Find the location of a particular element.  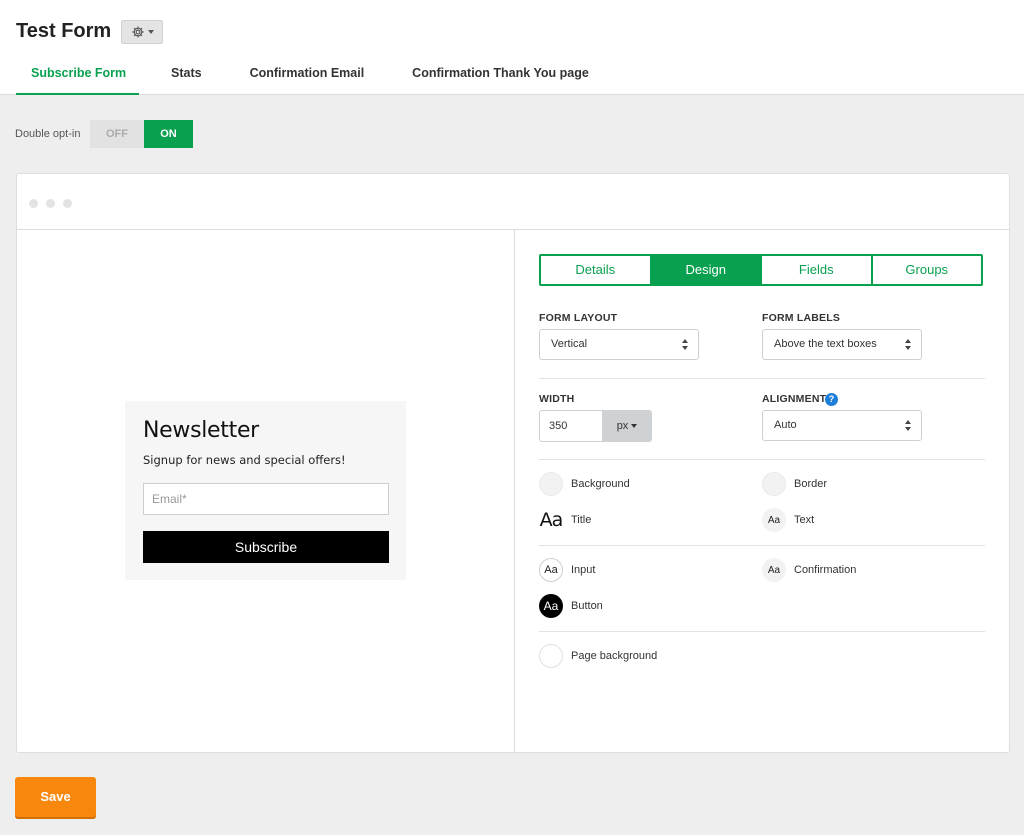

alignment-label: ALIGNMENT is located at coordinates (794, 399).